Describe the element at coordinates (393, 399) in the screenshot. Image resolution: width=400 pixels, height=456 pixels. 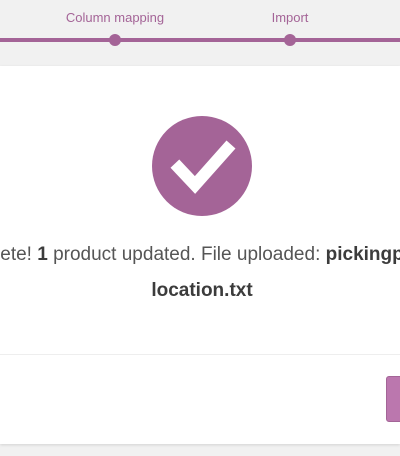
I see `view-products-button` at that location.